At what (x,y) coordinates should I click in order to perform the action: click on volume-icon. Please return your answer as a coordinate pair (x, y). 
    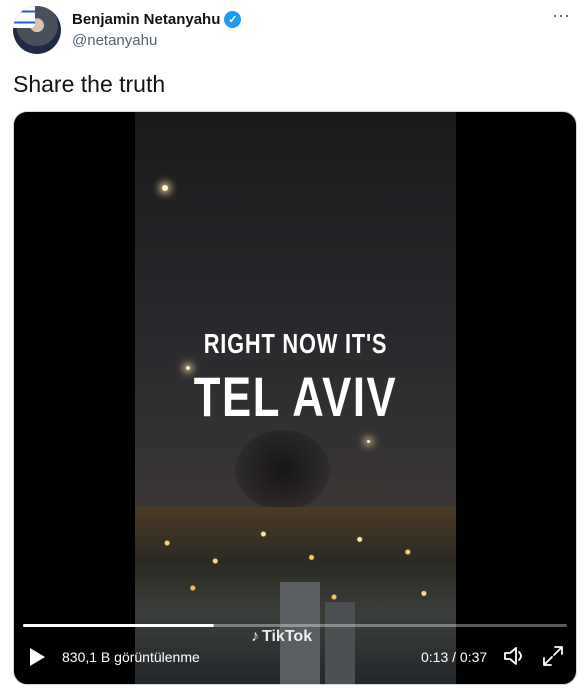
    Looking at the image, I should click on (515, 656).